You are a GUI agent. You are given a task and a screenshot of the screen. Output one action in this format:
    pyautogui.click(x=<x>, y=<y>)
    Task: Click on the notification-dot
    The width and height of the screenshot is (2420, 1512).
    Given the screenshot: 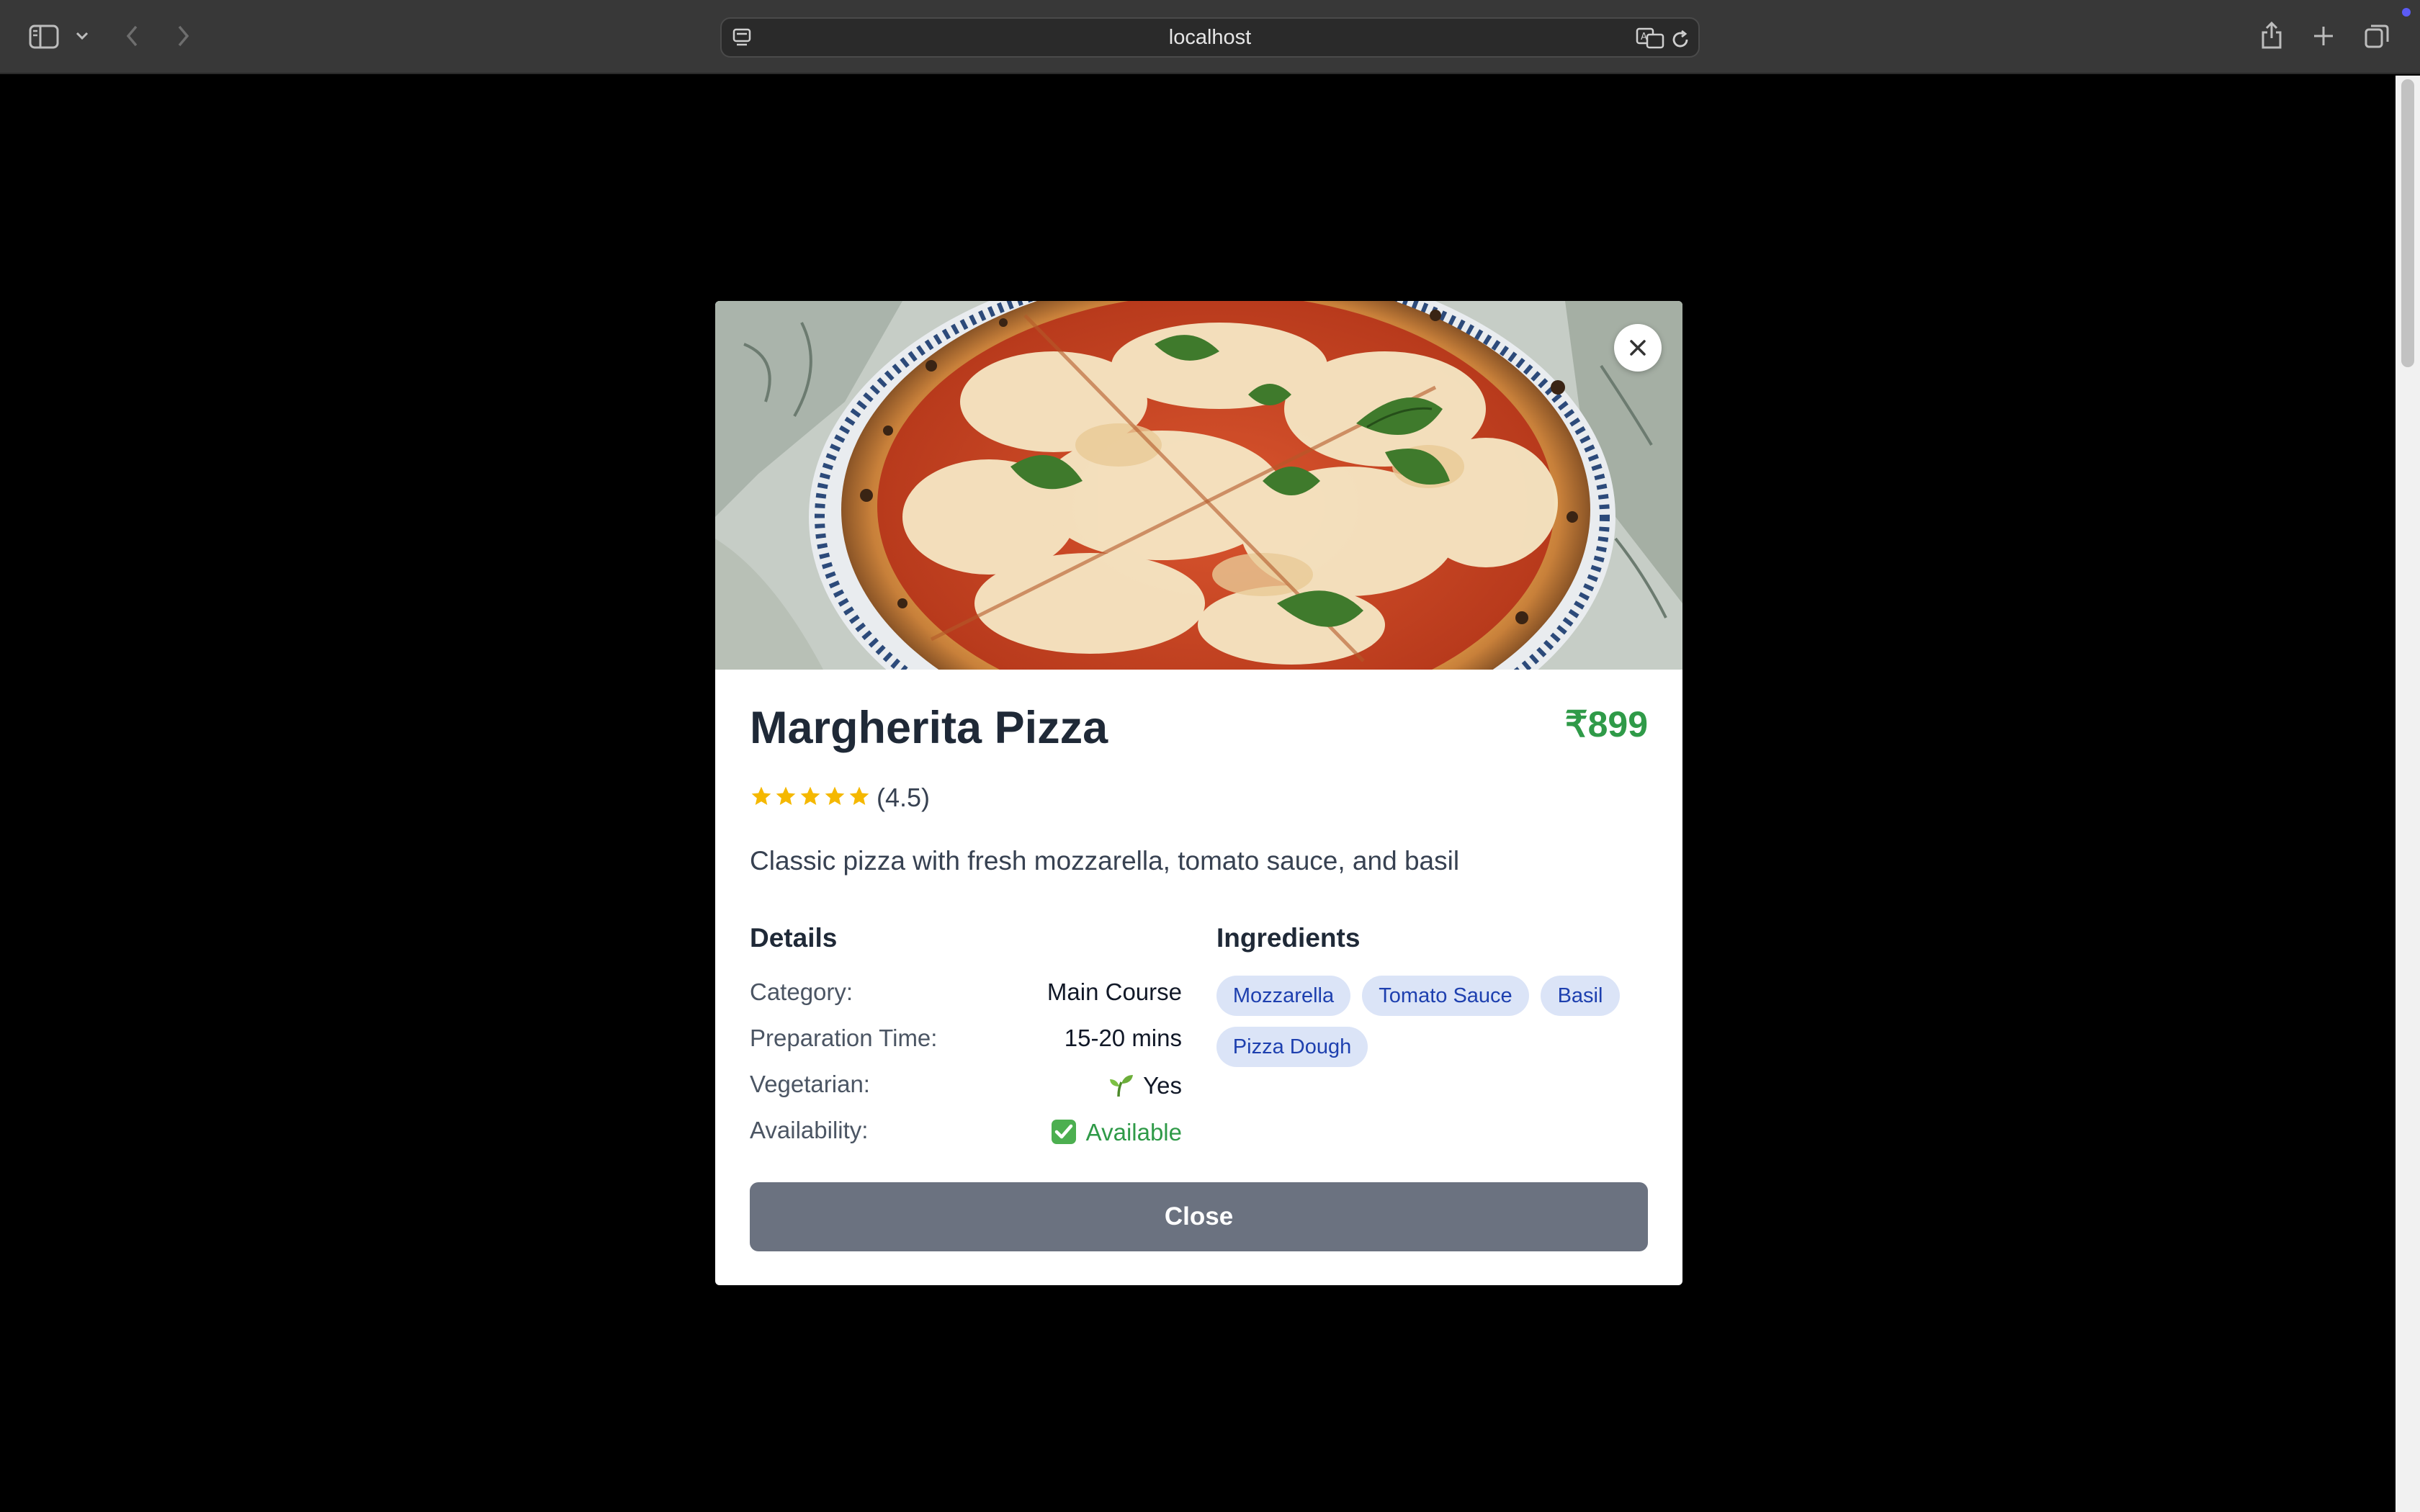 What is the action you would take?
    pyautogui.click(x=2406, y=12)
    